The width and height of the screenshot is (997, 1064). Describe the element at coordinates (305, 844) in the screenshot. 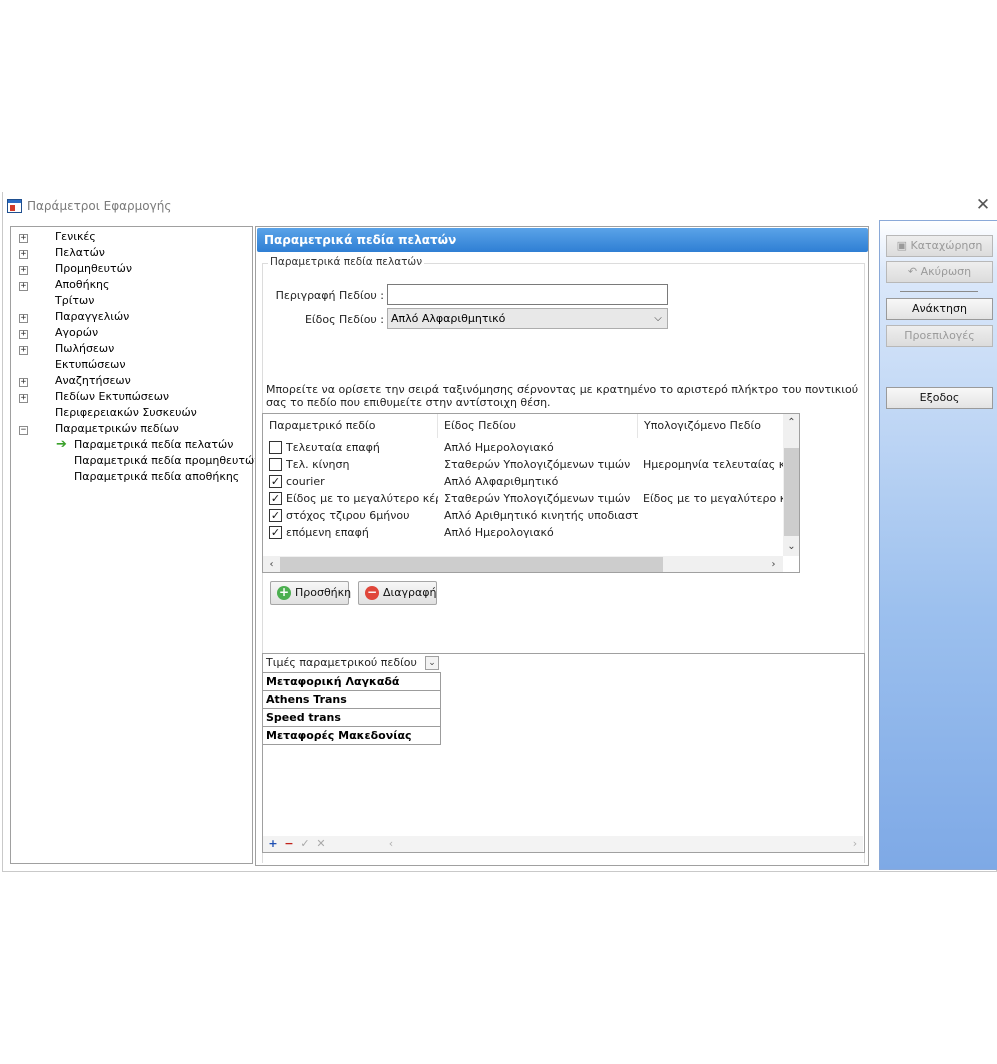

I see `check-icon: ✓` at that location.